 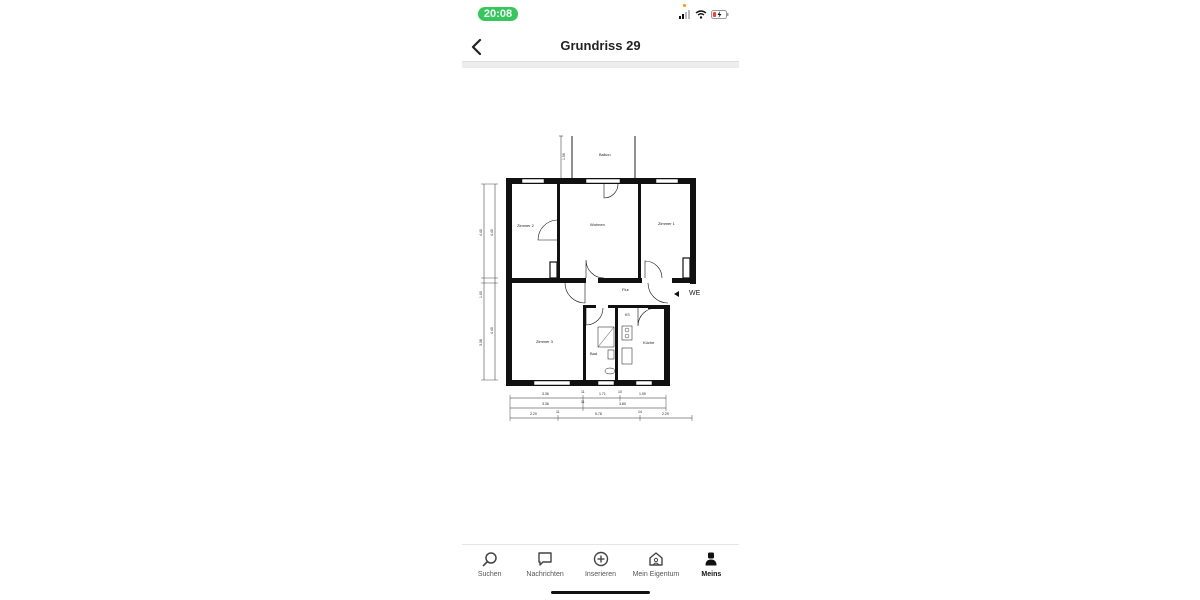 I want to click on dim-row1-3: 10, so click(x=620, y=392).